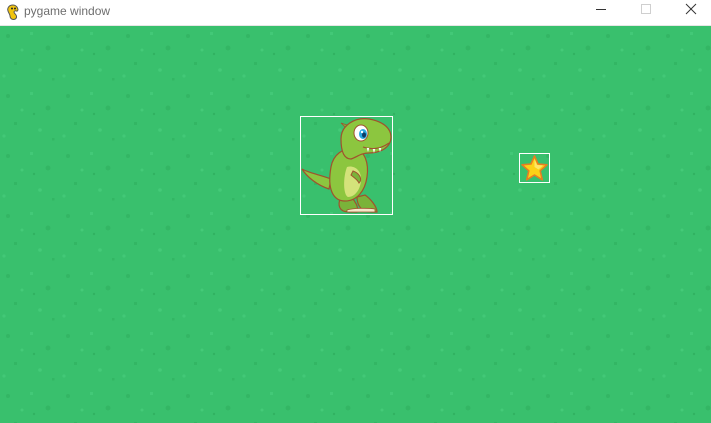 This screenshot has width=711, height=423. I want to click on maximize-button, so click(646, 11).